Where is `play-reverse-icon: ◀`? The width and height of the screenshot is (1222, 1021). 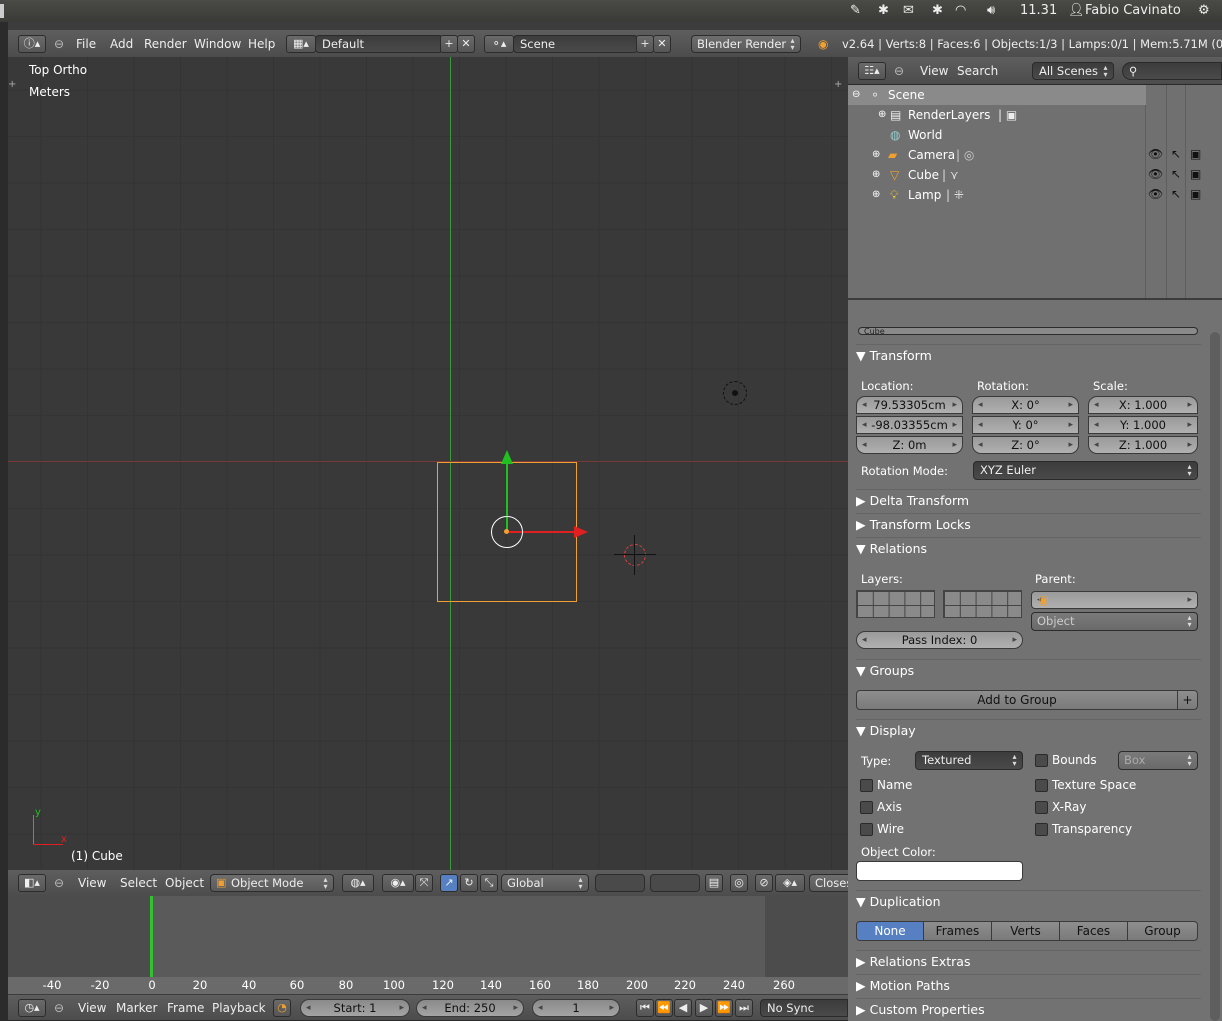 play-reverse-icon: ◀ is located at coordinates (683, 1008).